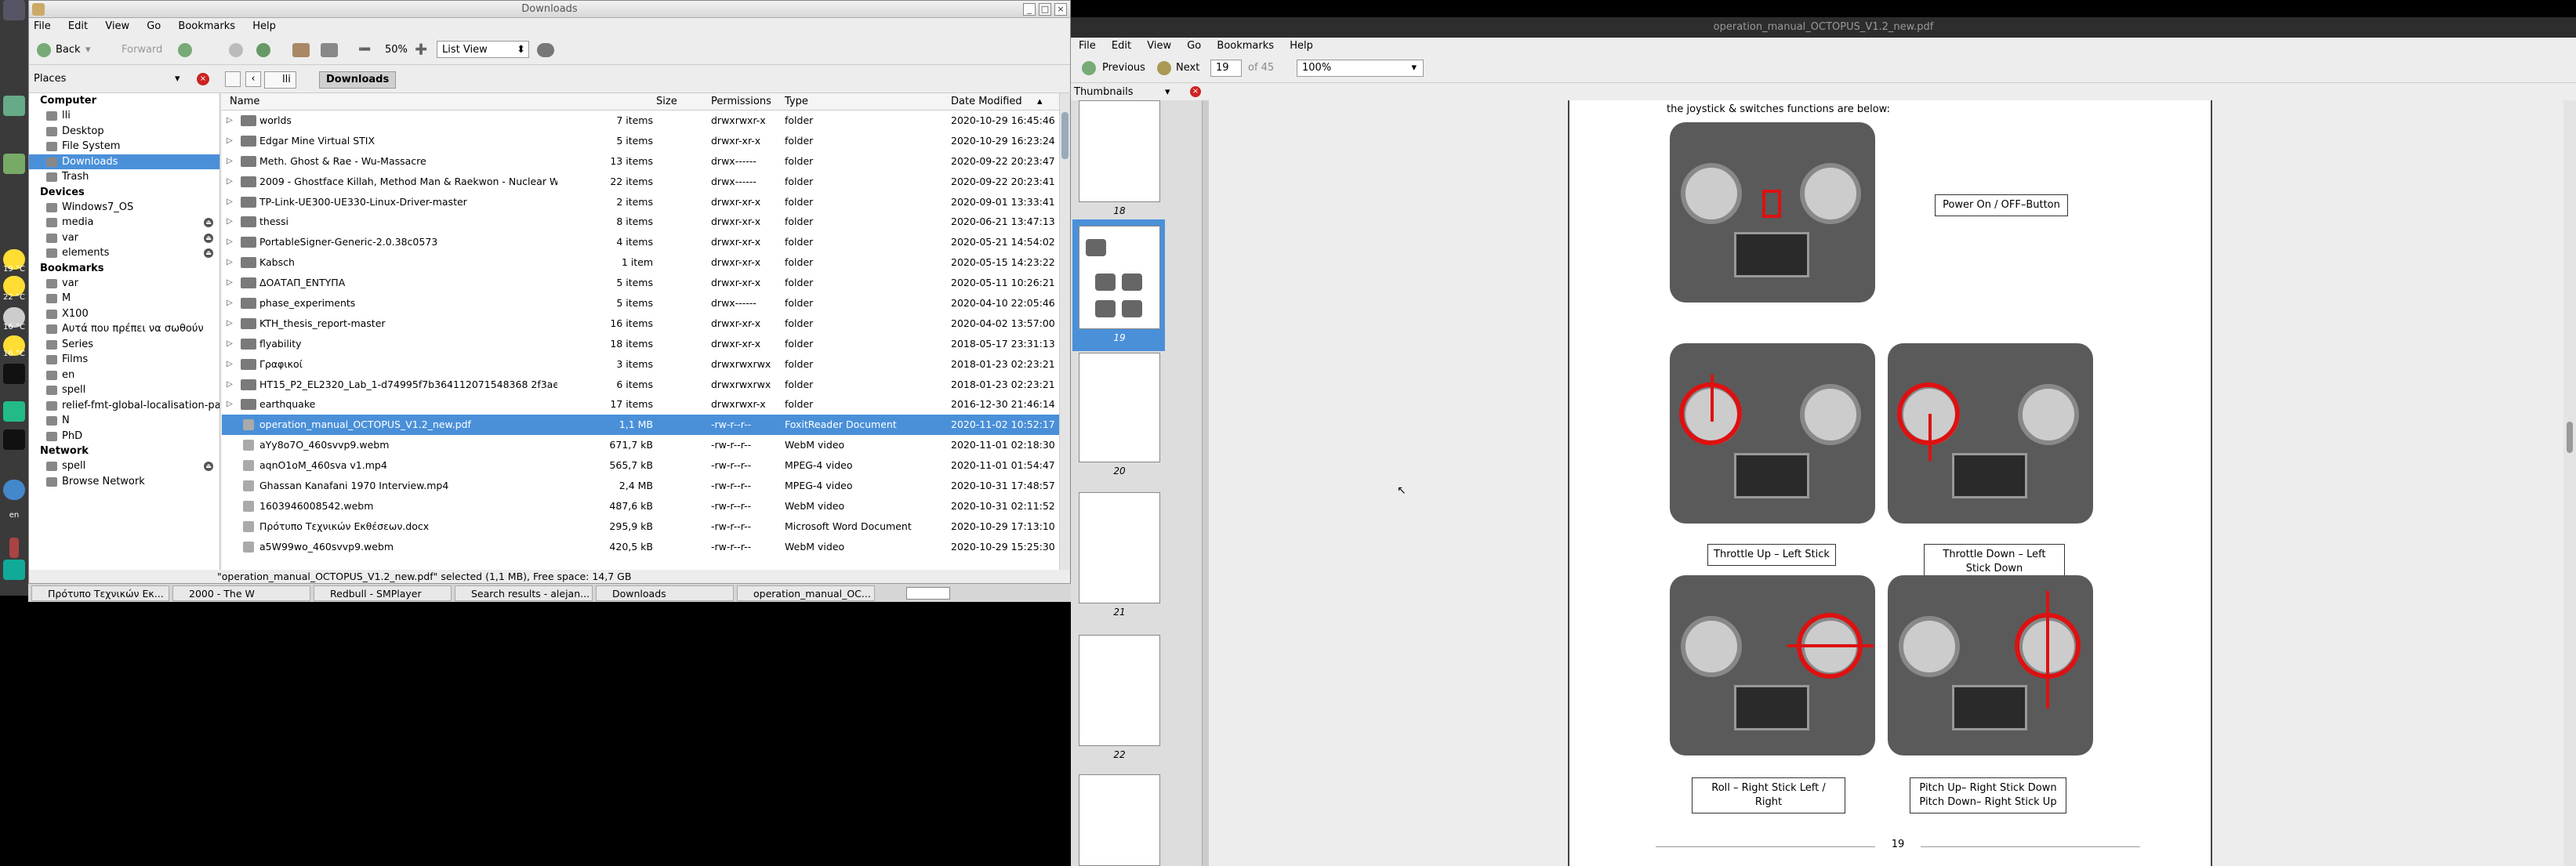  What do you see at coordinates (154, 26) in the screenshot?
I see `menu-go: Go` at bounding box center [154, 26].